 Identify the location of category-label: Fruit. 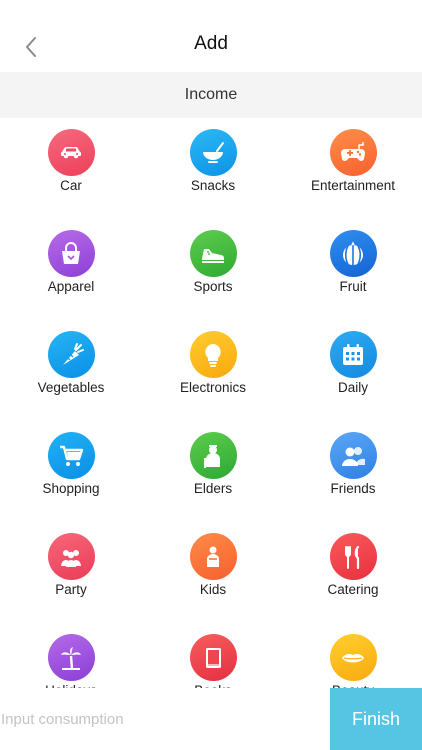
(353, 286).